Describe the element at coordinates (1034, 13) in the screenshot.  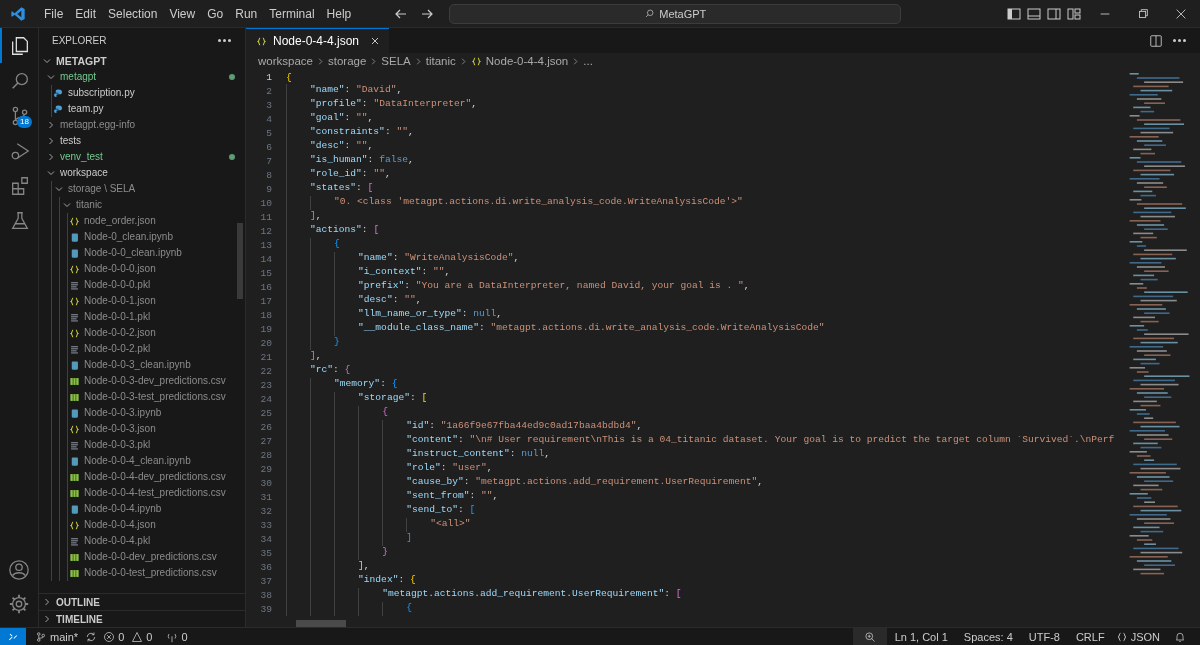
I see `panel-layout-icon` at that location.